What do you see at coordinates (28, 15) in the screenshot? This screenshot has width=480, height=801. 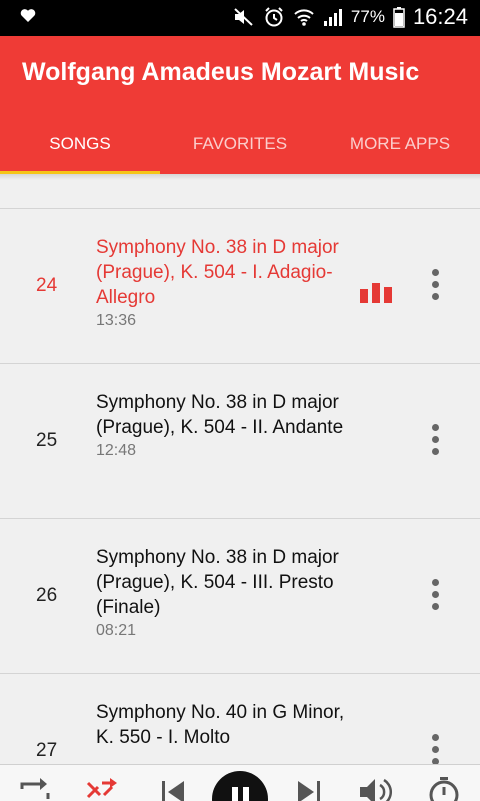 I see `heart-icon` at bounding box center [28, 15].